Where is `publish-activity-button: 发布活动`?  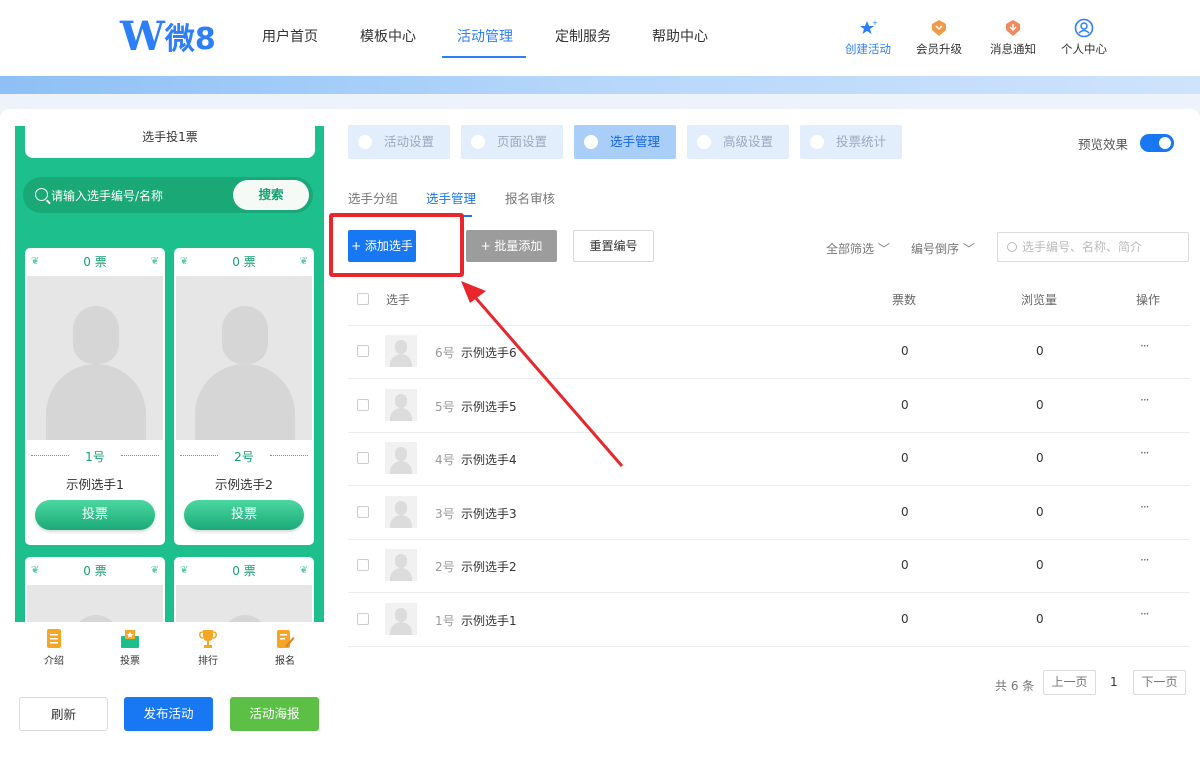 publish-activity-button: 发布活动 is located at coordinates (168, 714).